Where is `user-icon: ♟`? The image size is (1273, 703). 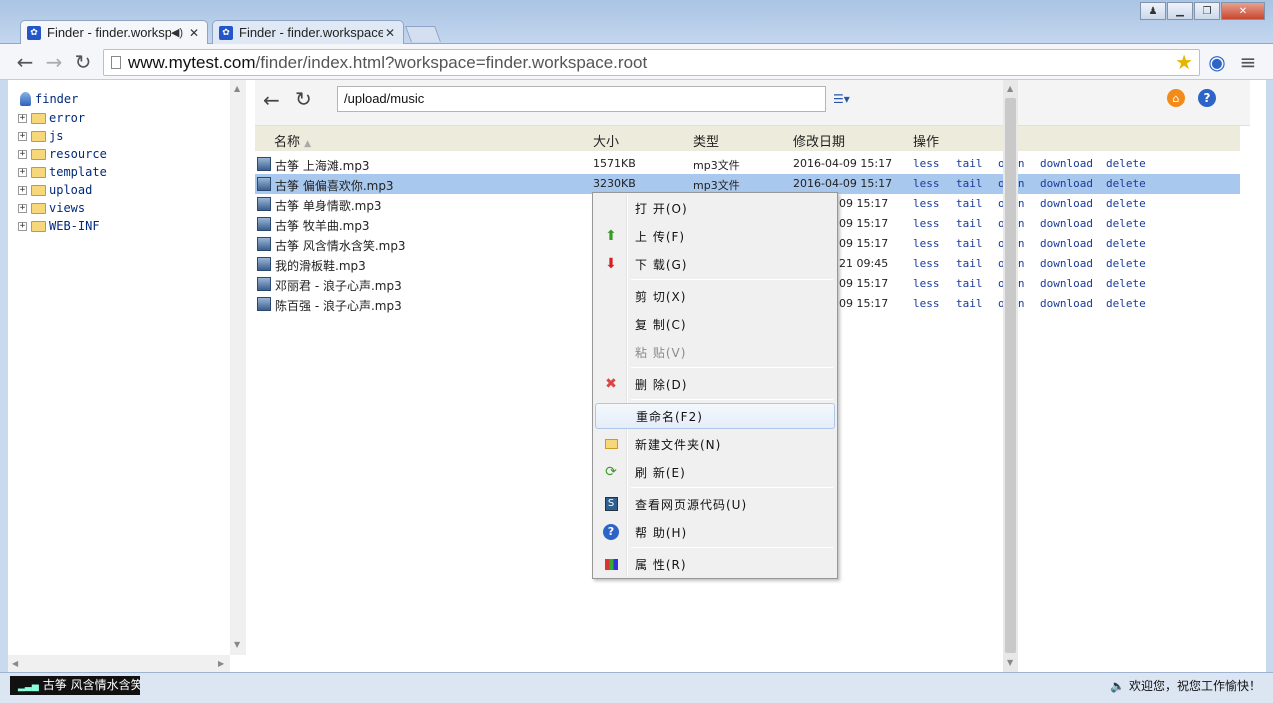
user-icon: ♟ is located at coordinates (1153, 11).